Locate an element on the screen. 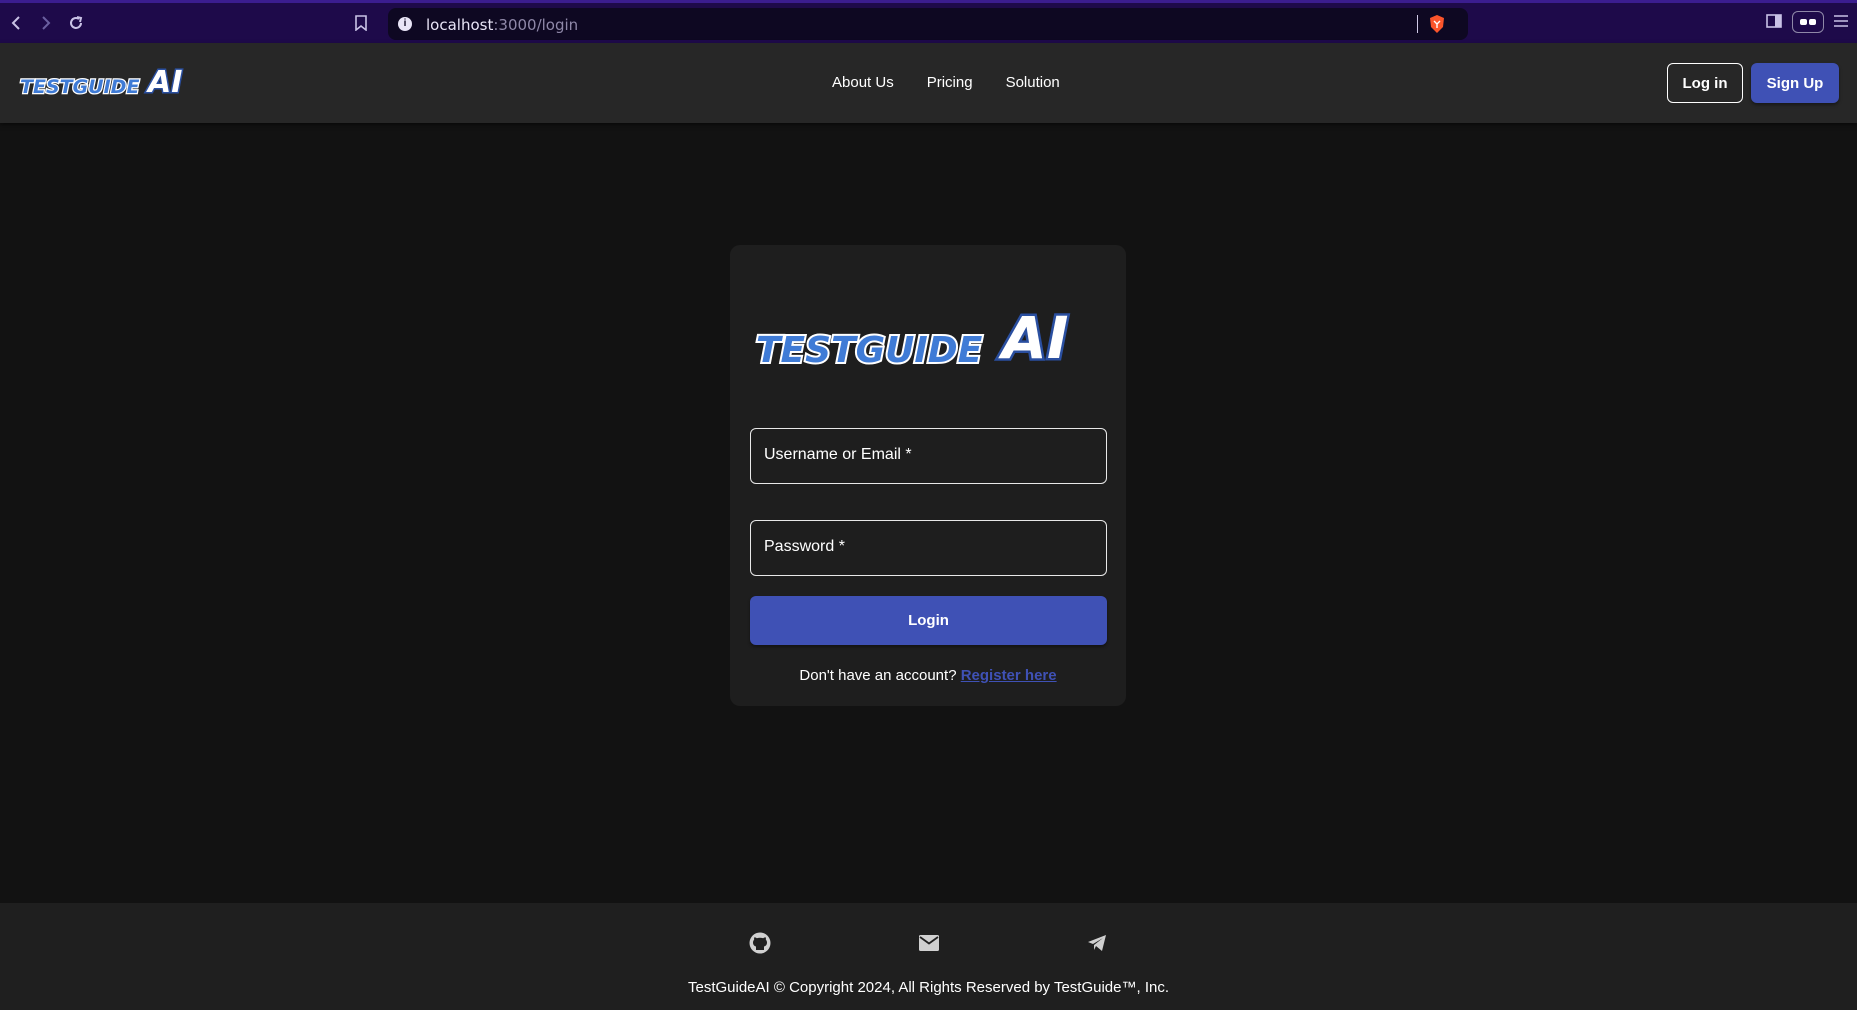 The image size is (1857, 1010). header-logo: TESTGUIDE AI is located at coordinates (110, 81).